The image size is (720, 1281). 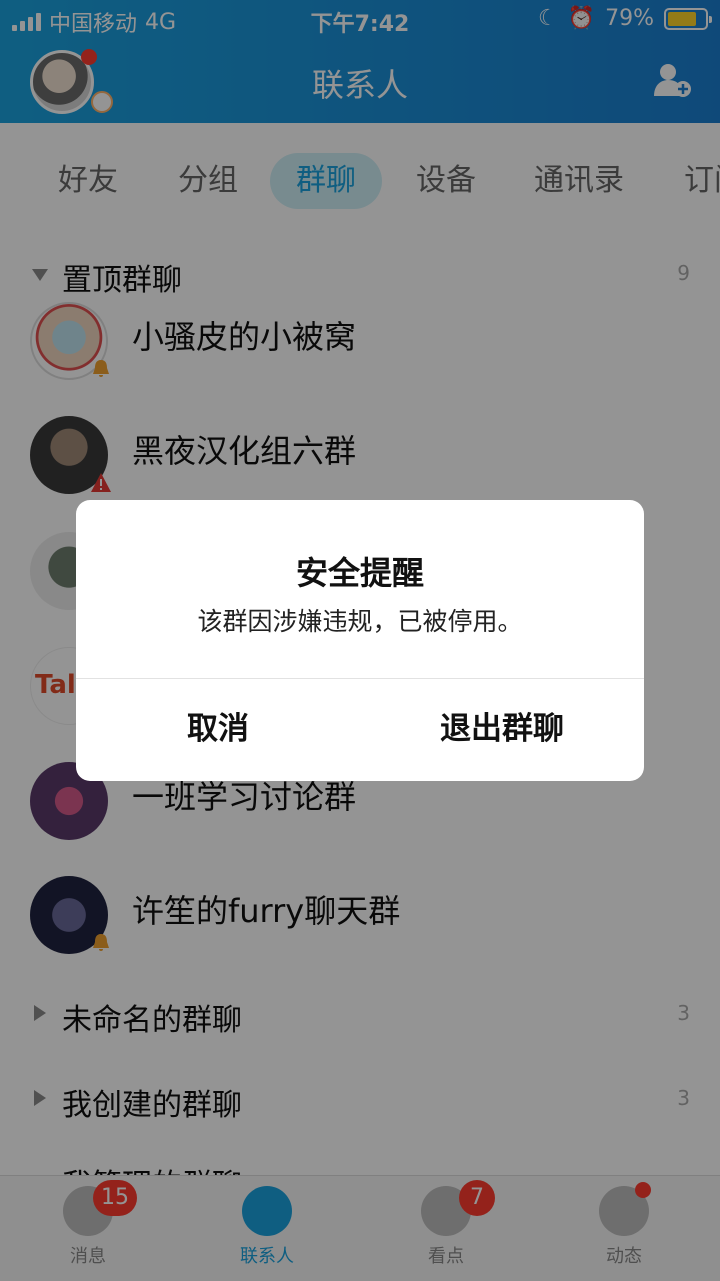 I want to click on dialog-title: 安全提醒, so click(x=359, y=573).